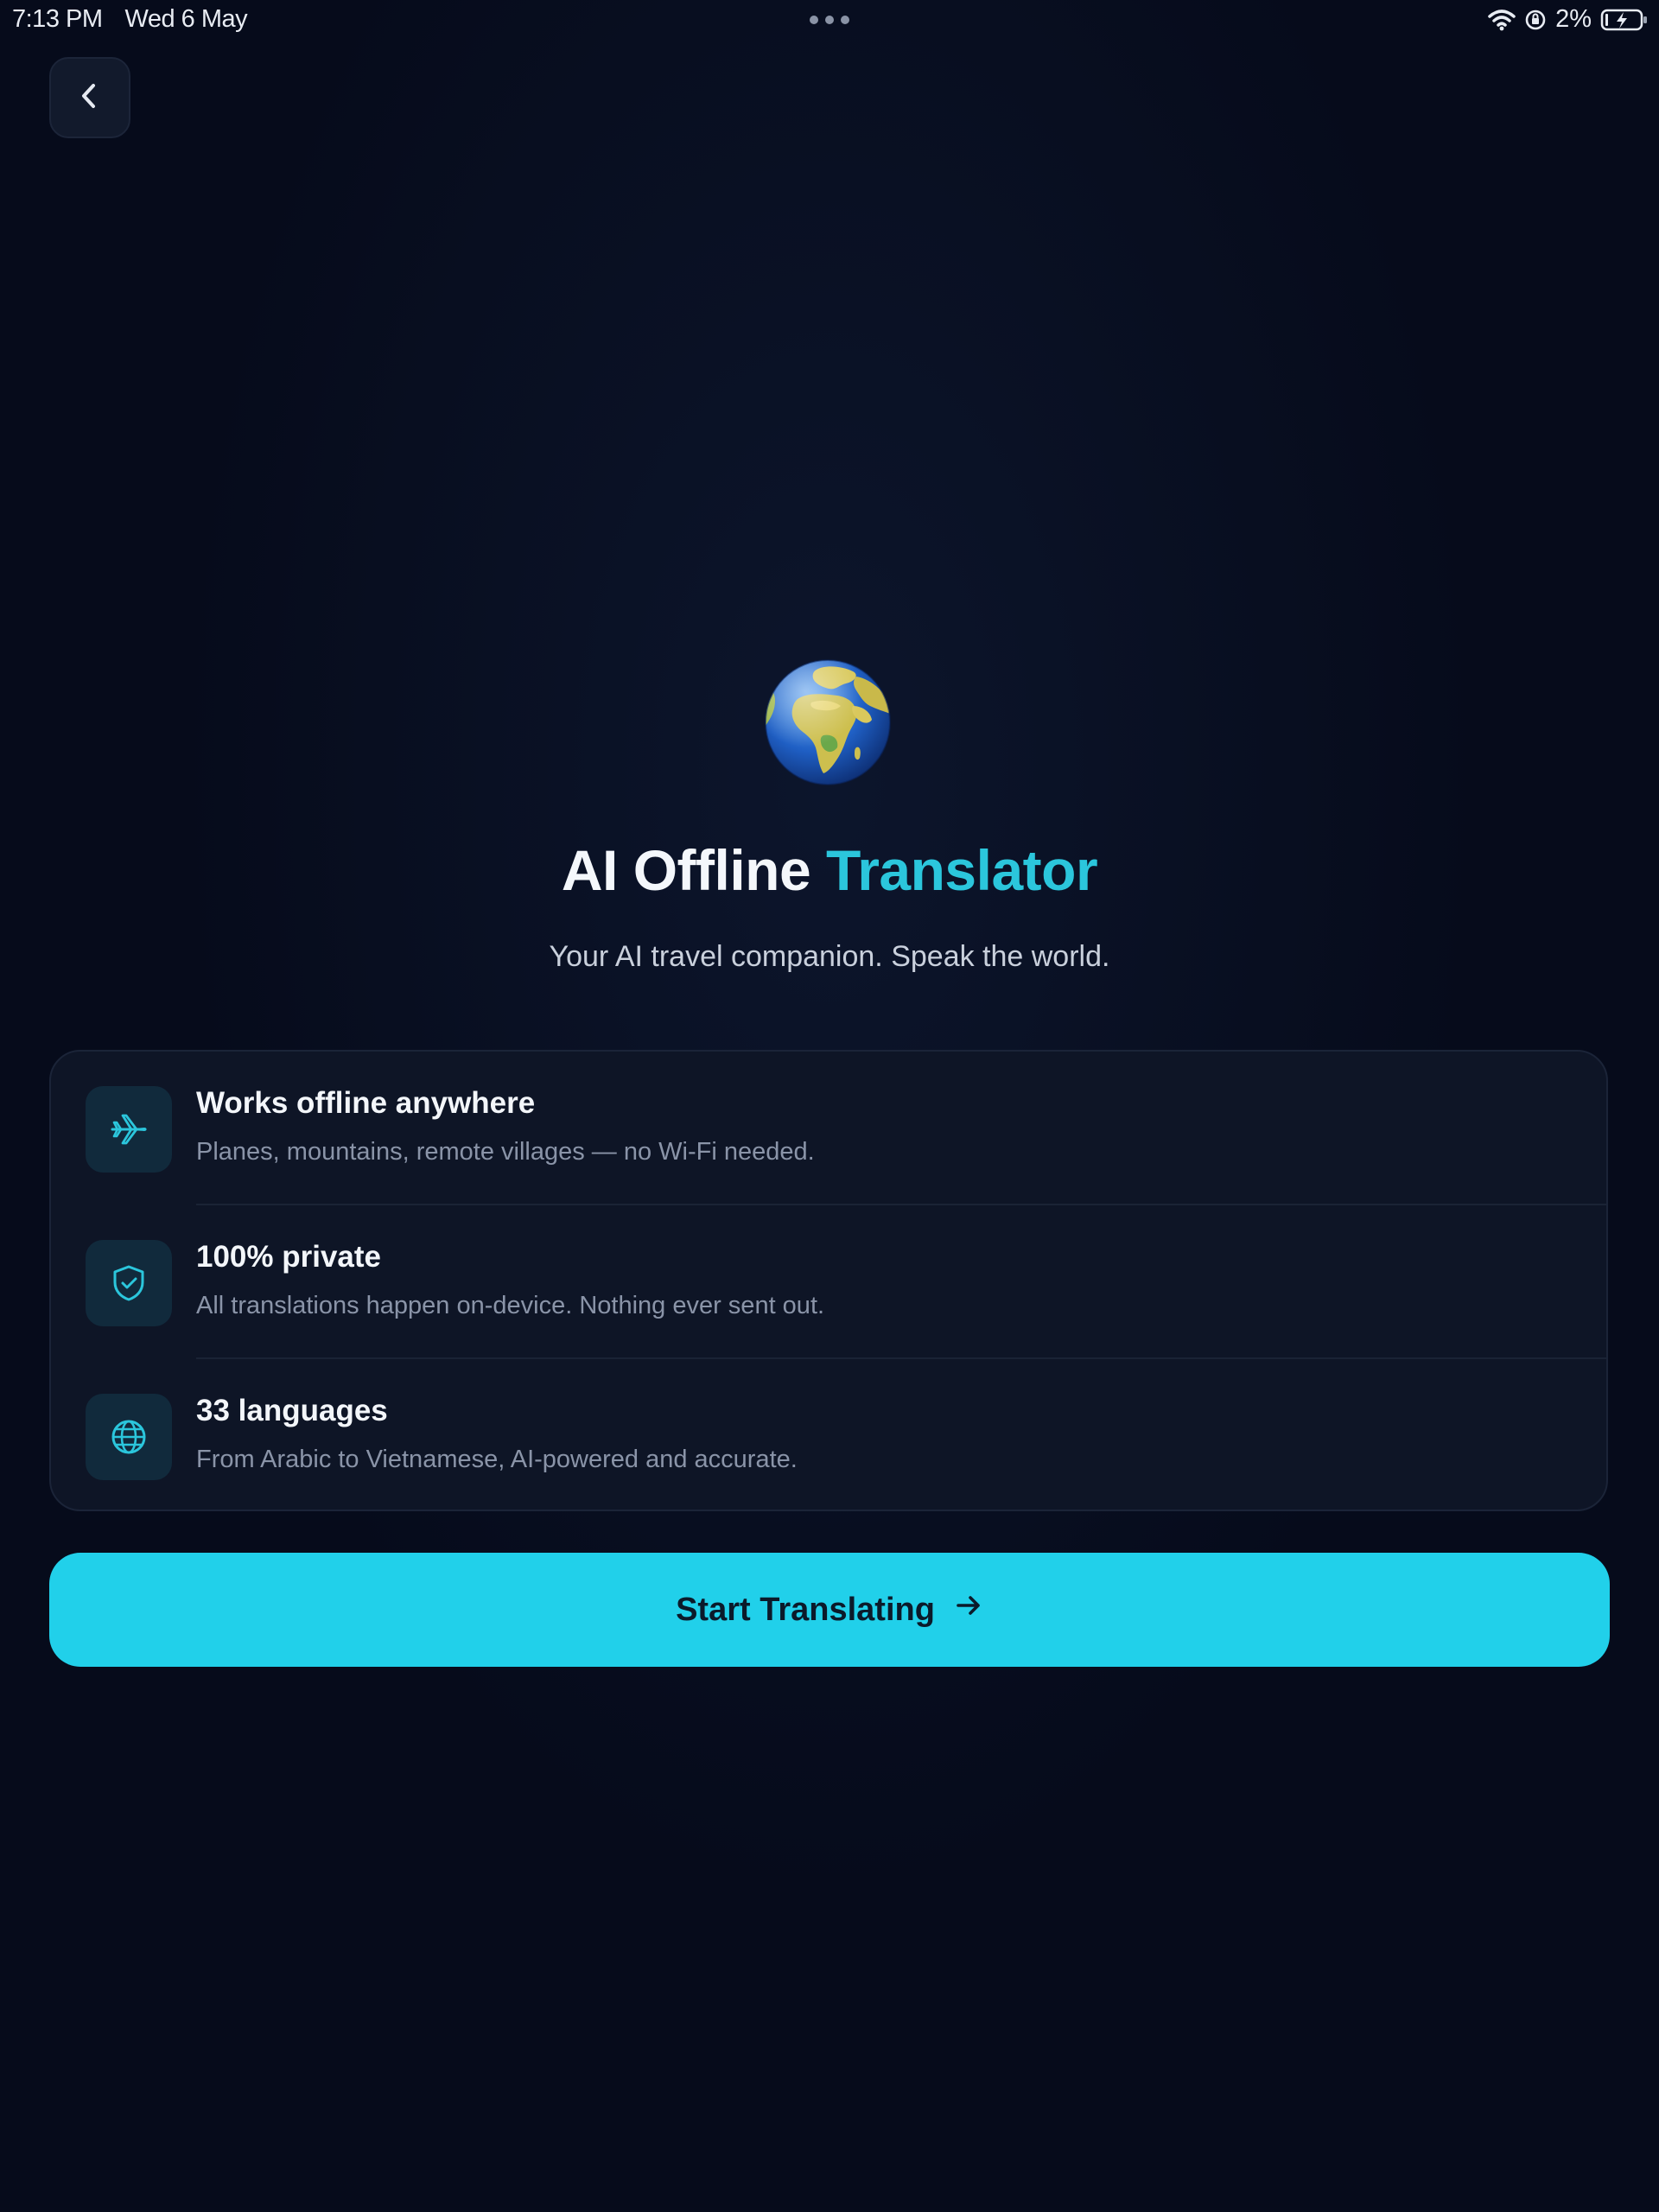  Describe the element at coordinates (1502, 20) in the screenshot. I see `wifi-icon` at that location.